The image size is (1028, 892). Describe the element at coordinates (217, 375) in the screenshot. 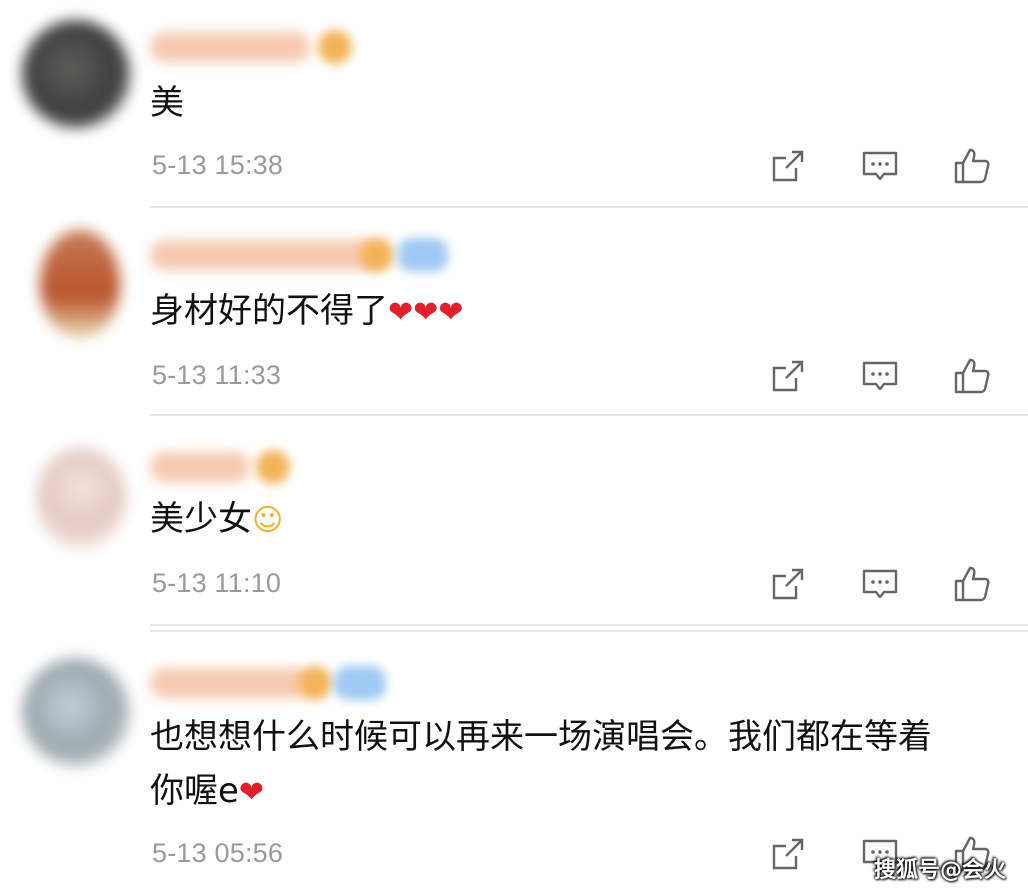

I see `comment-timestamp: 5-13 11:33` at that location.